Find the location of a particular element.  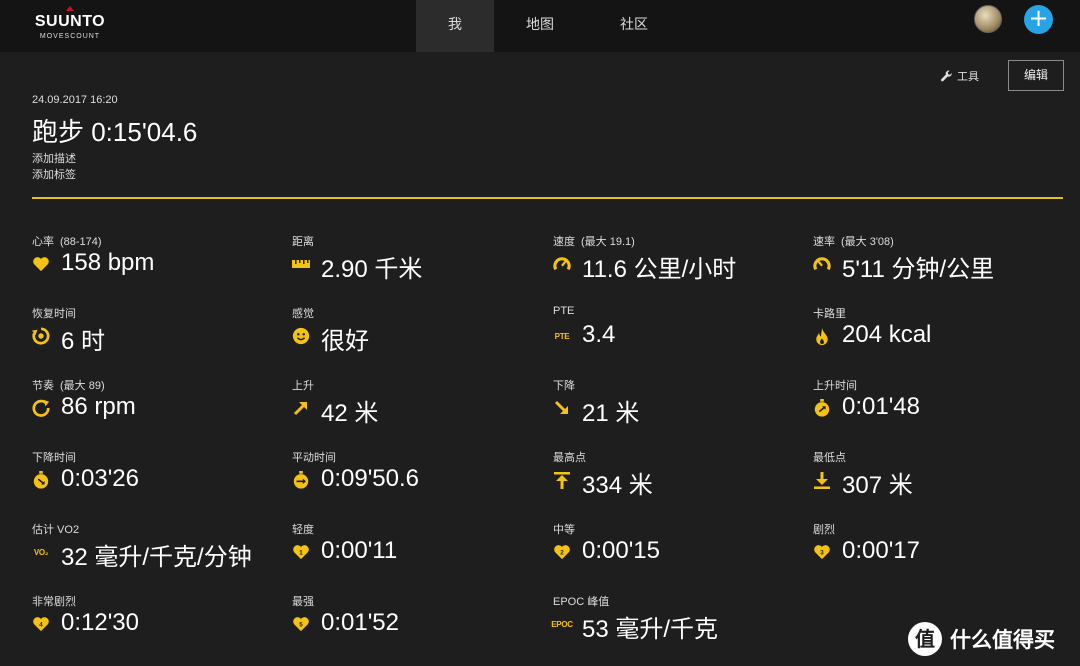

add-tag-link: 添加标签 is located at coordinates (54, 174).